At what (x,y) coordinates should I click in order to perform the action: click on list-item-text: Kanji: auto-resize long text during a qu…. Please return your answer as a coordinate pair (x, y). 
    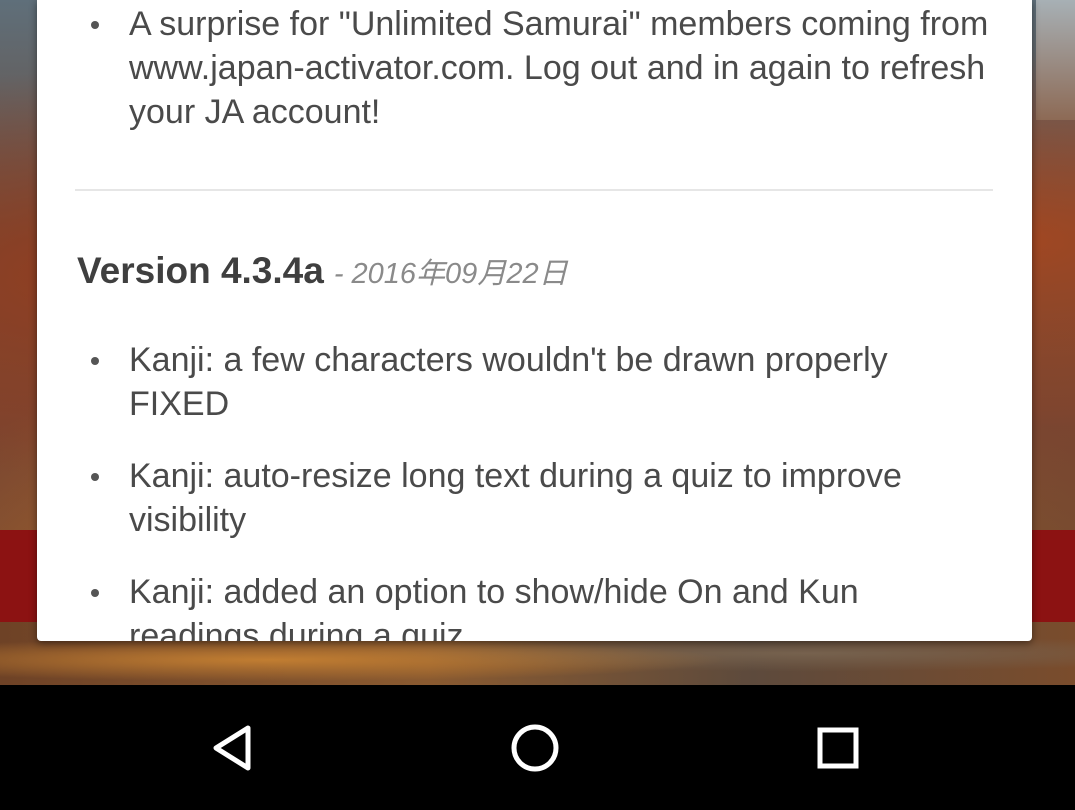
    Looking at the image, I should click on (515, 498).